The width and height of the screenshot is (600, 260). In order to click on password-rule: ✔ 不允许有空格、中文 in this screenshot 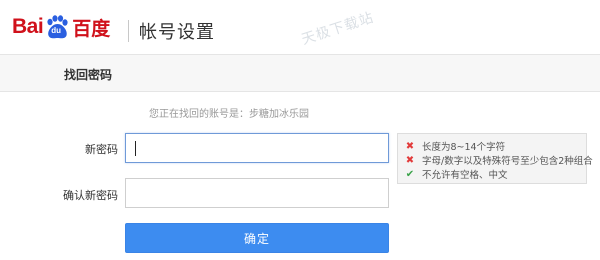, I will do `click(456, 174)`.